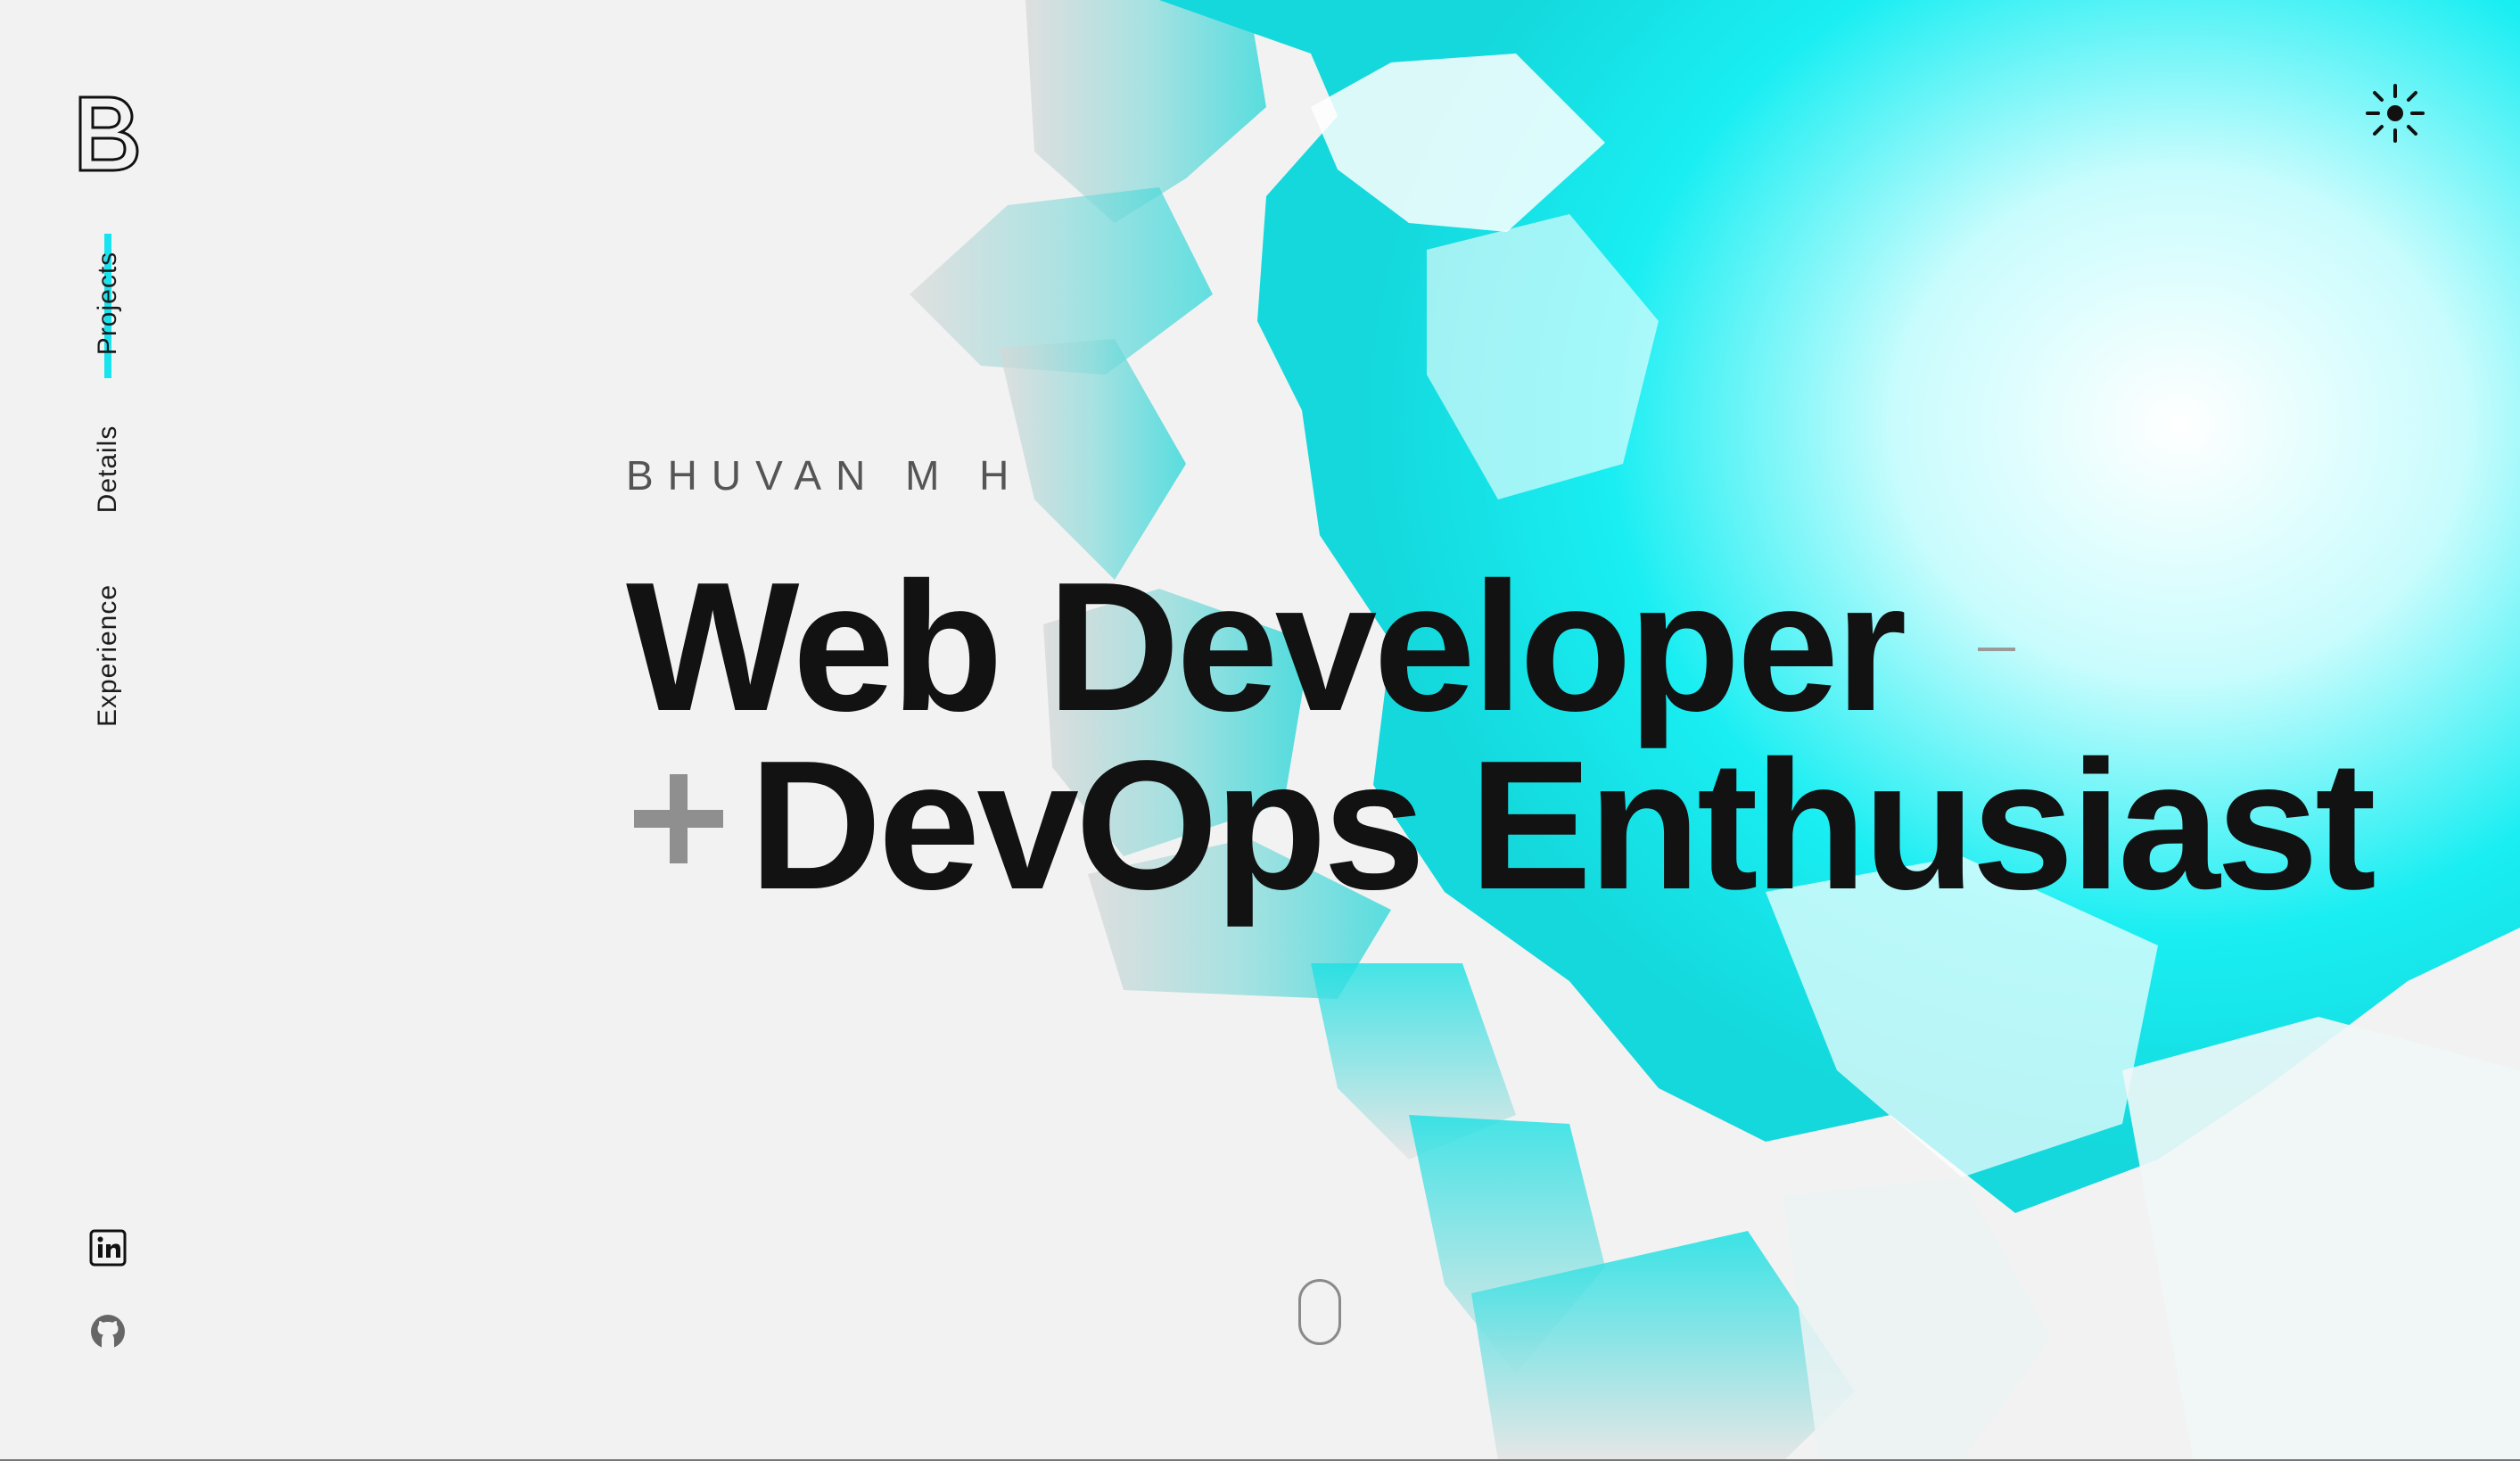 The width and height of the screenshot is (2520, 1461). I want to click on github-icon, so click(108, 1332).